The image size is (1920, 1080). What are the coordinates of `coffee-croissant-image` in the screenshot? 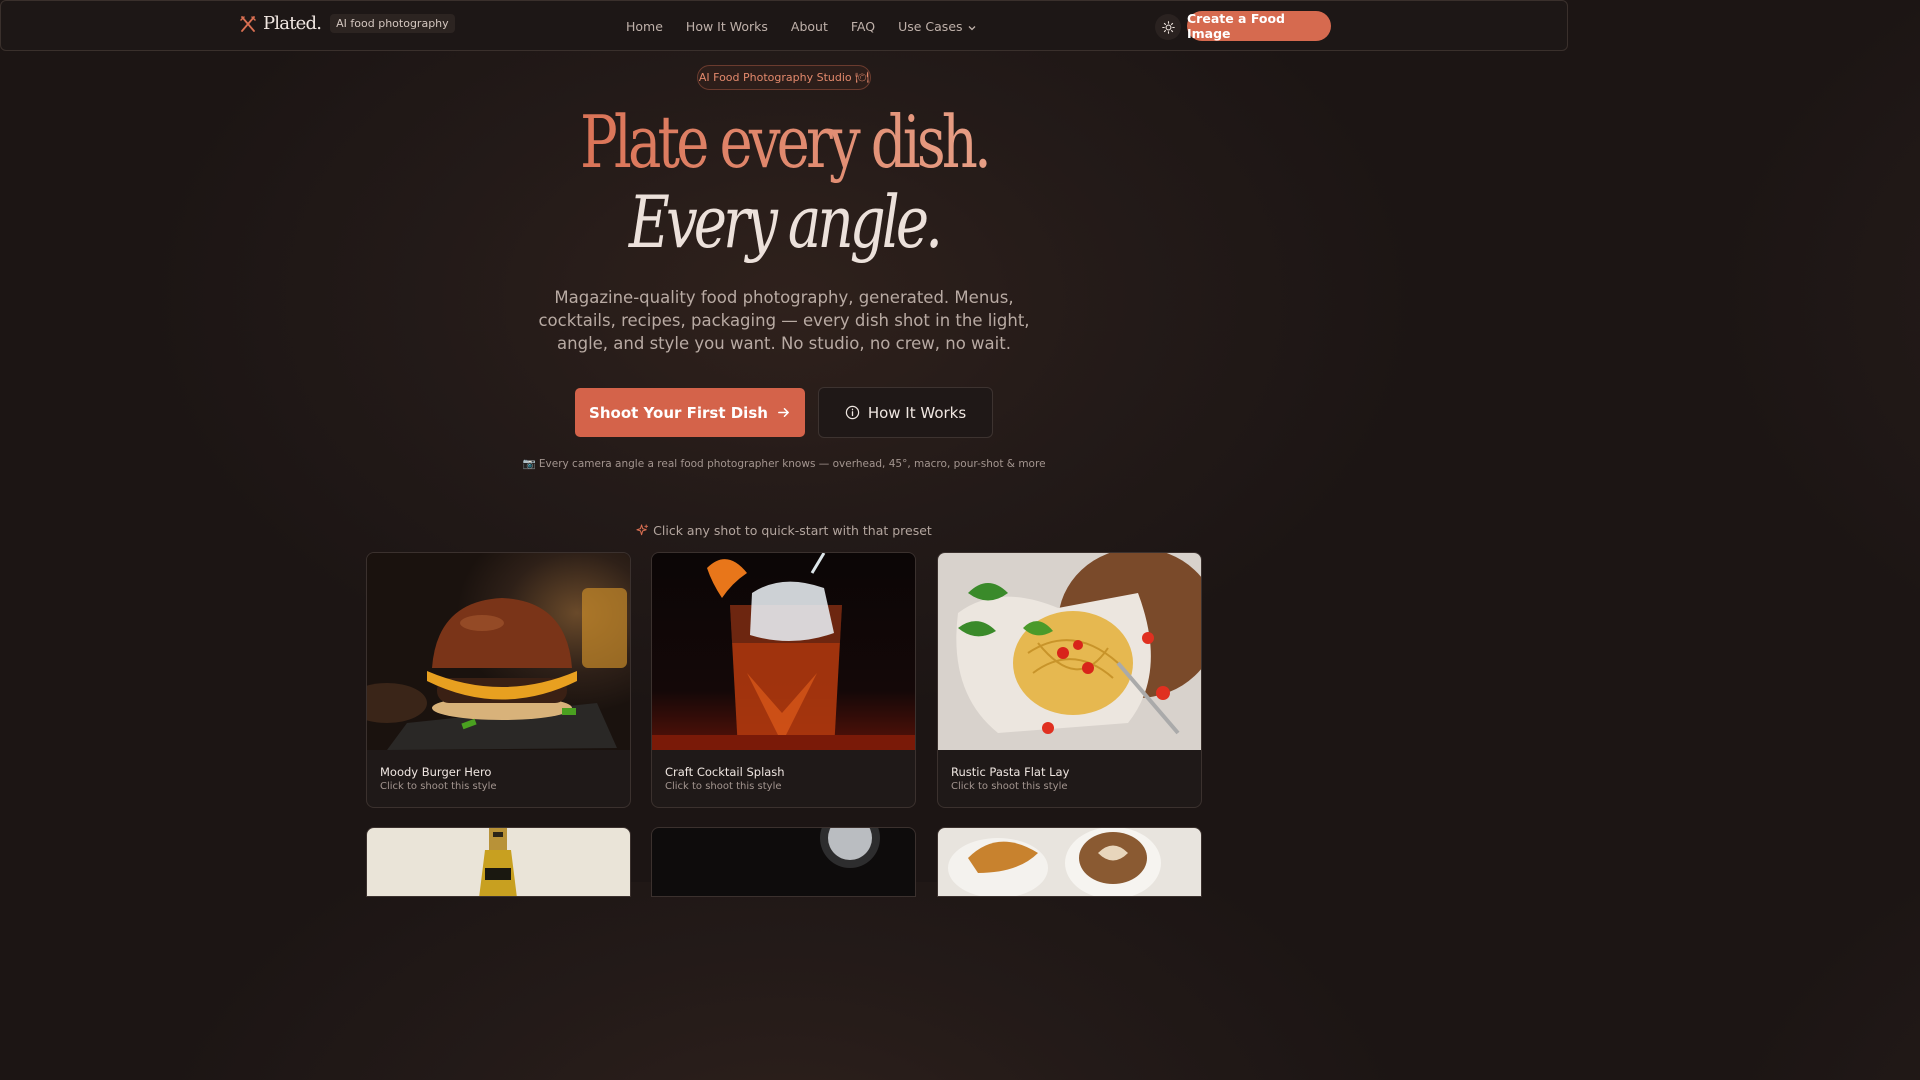 It's located at (1054, 862).